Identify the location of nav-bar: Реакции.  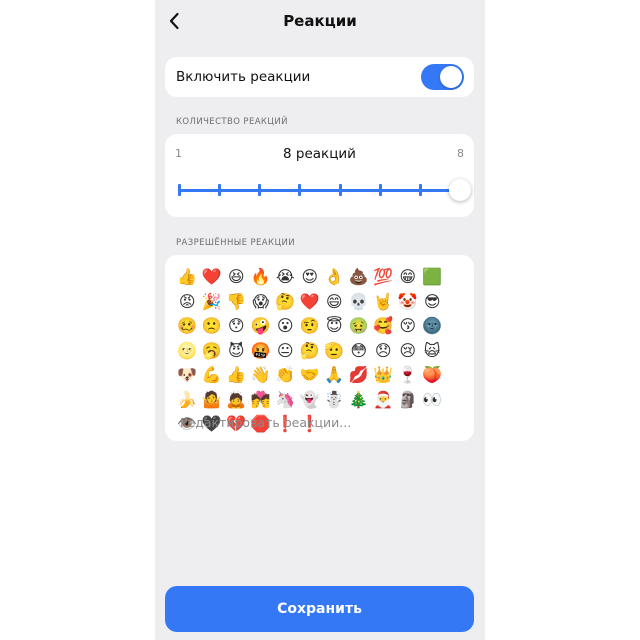
(320, 22).